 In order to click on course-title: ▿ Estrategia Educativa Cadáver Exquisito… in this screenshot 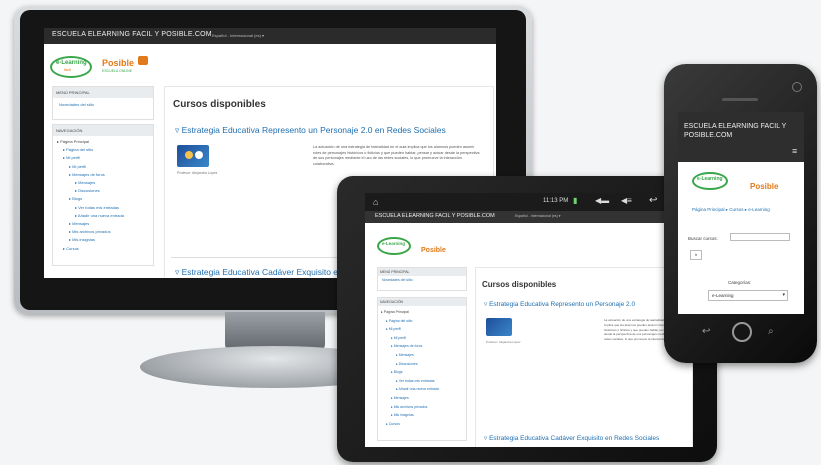, I will do `click(571, 438)`.